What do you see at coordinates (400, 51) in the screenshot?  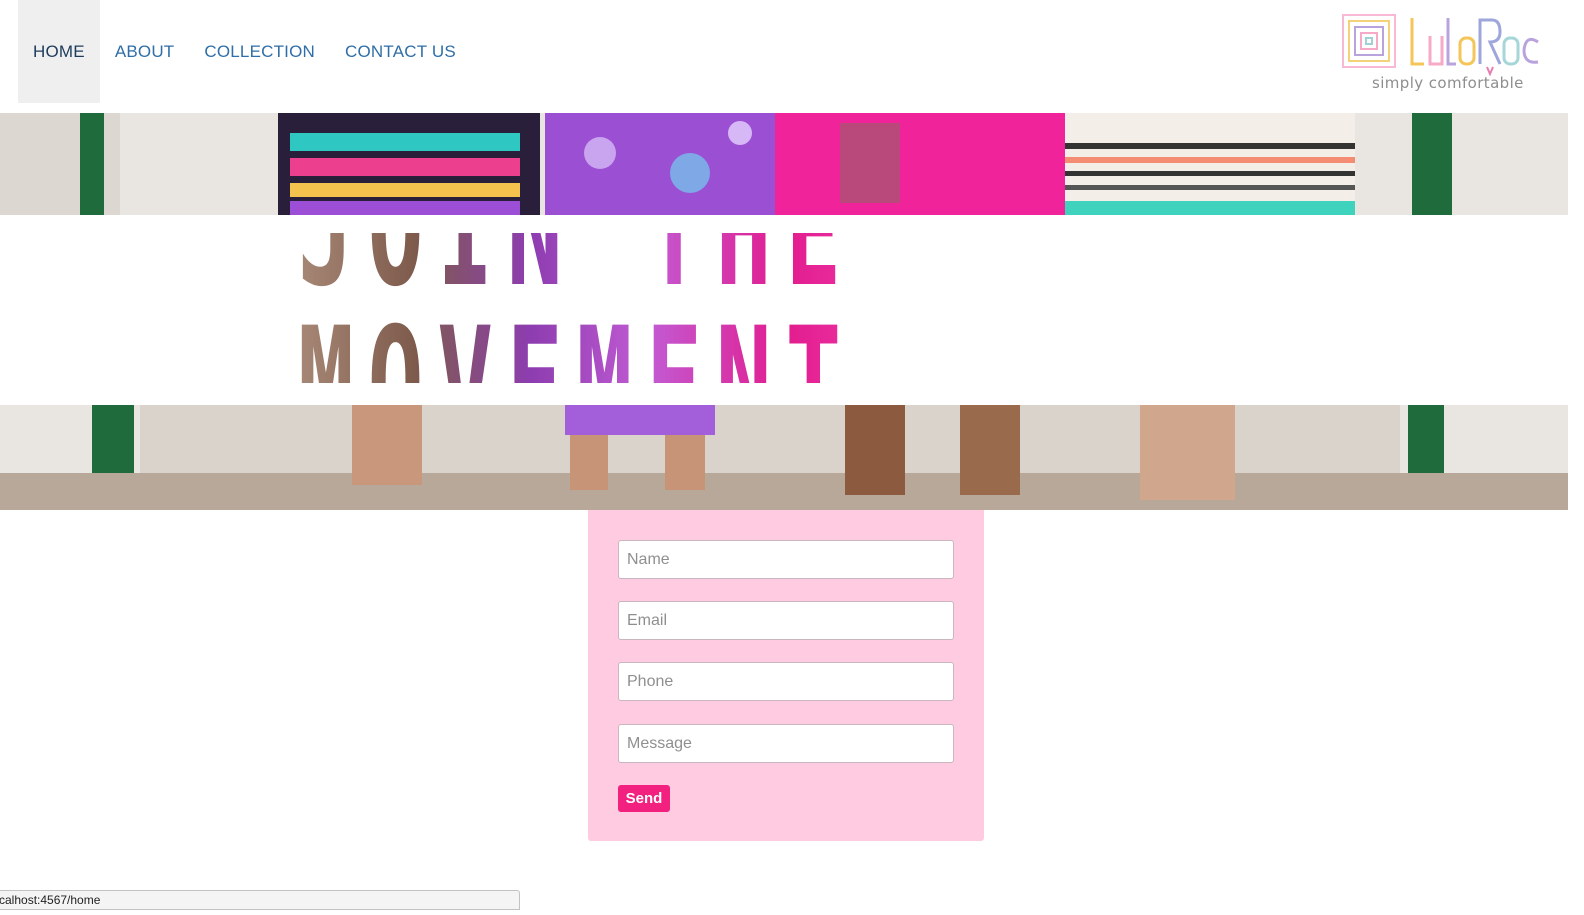 I see `nav-item-contact-us: CONTACT US` at bounding box center [400, 51].